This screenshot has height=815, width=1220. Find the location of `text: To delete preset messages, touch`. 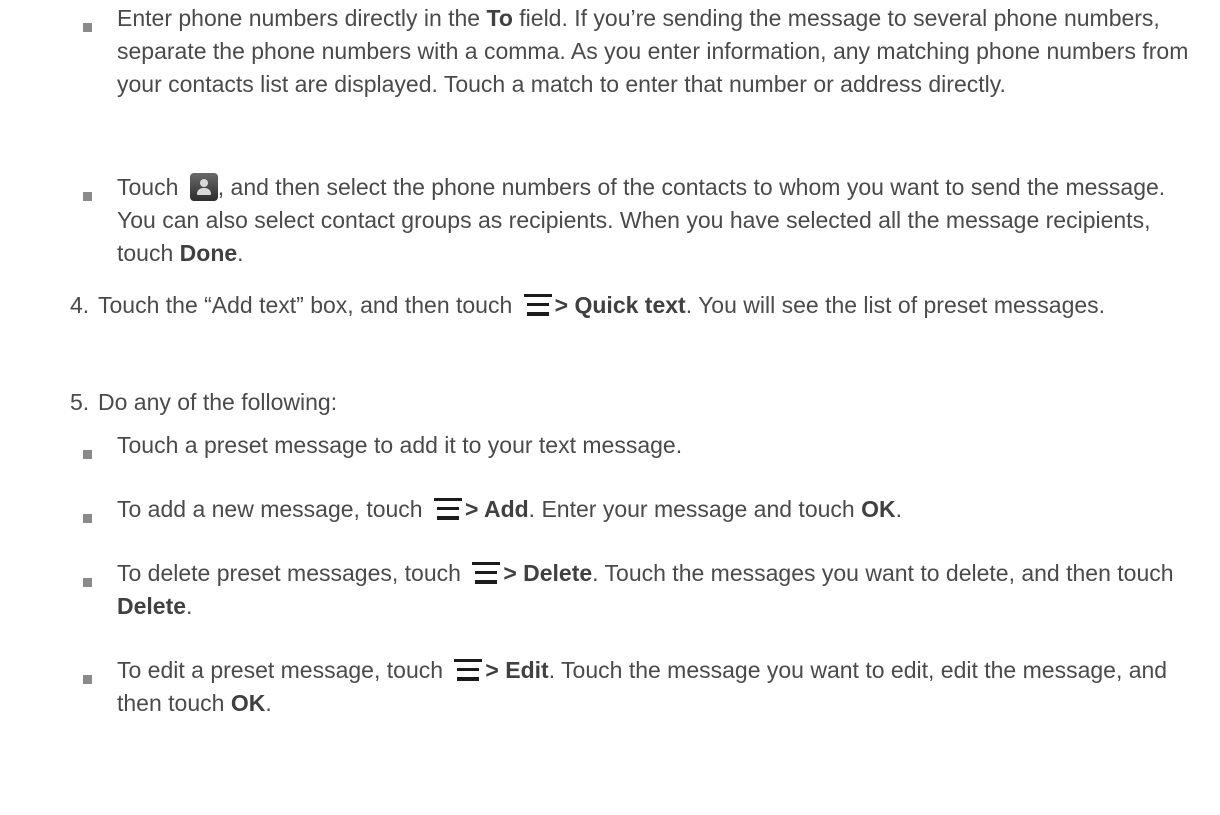

text: To delete preset messages, touch is located at coordinates (292, 573).